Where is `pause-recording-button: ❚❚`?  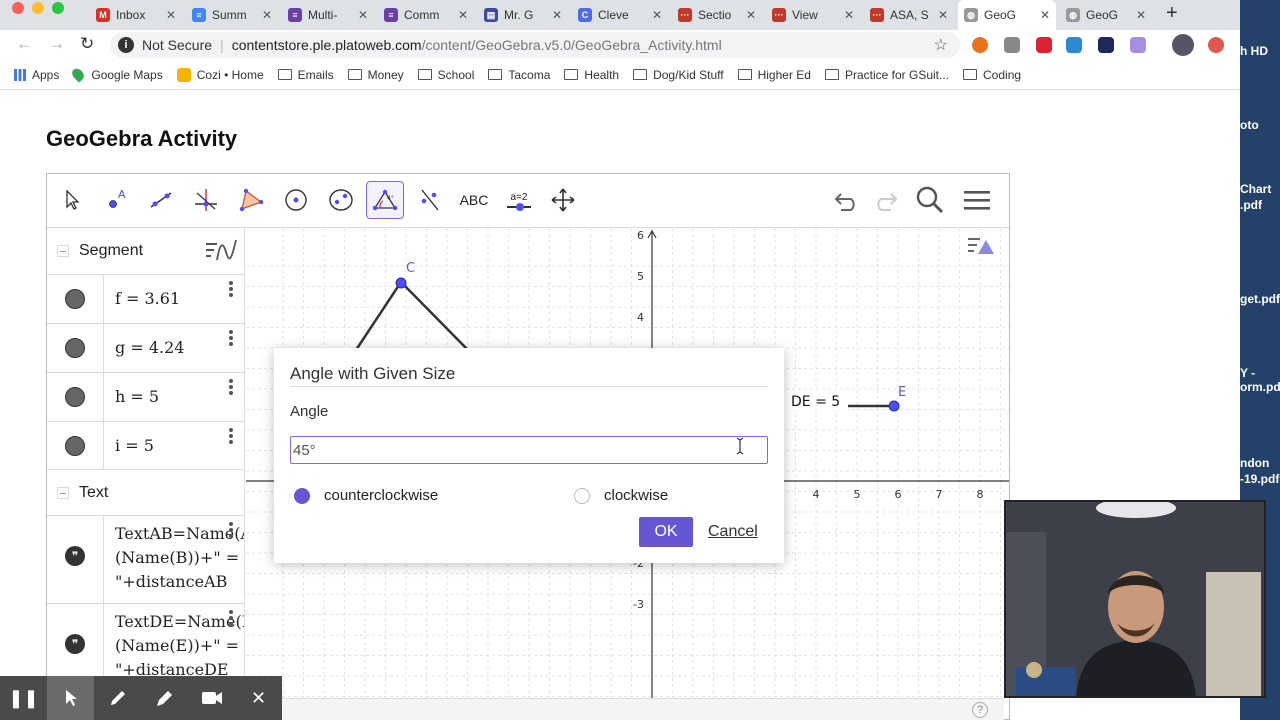 pause-recording-button: ❚❚ is located at coordinates (23, 698).